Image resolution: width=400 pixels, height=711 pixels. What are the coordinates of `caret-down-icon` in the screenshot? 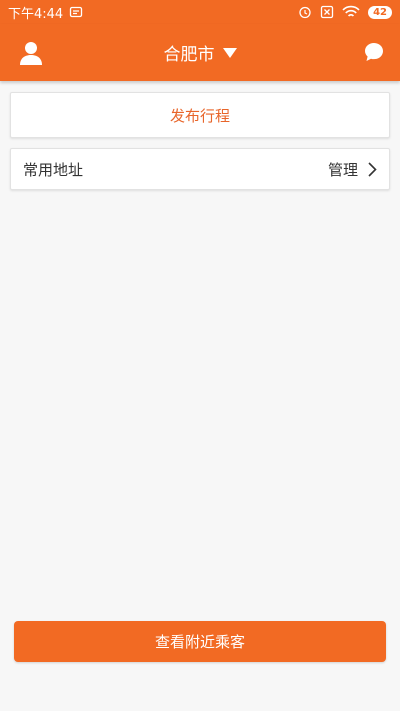 It's located at (229, 52).